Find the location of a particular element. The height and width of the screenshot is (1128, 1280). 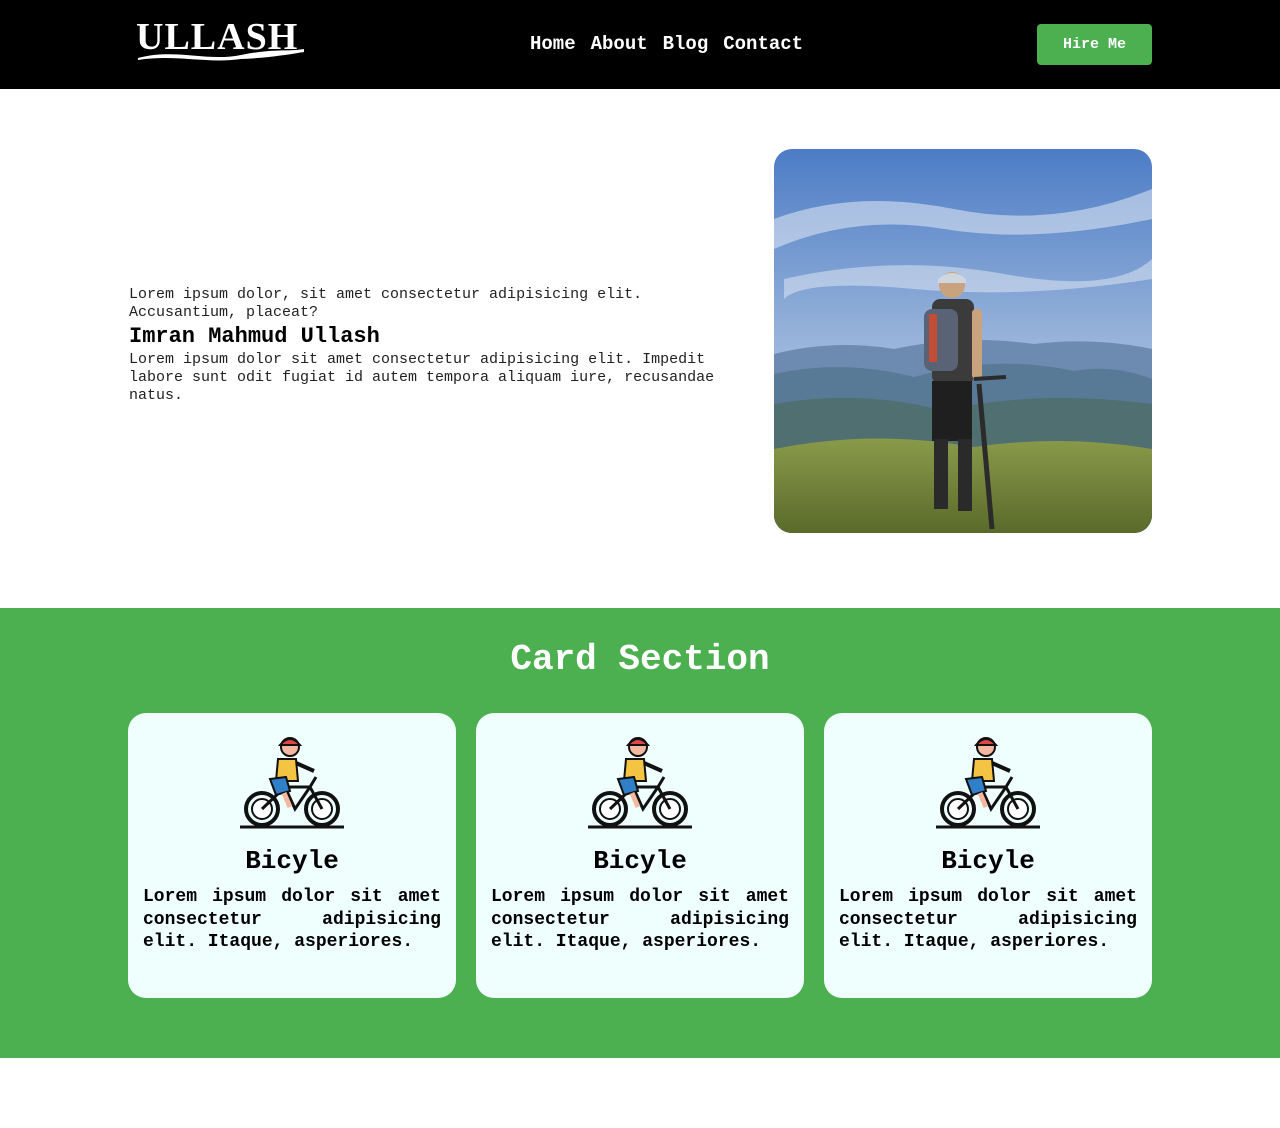

hire-me-button: Hire Me is located at coordinates (1094, 44).